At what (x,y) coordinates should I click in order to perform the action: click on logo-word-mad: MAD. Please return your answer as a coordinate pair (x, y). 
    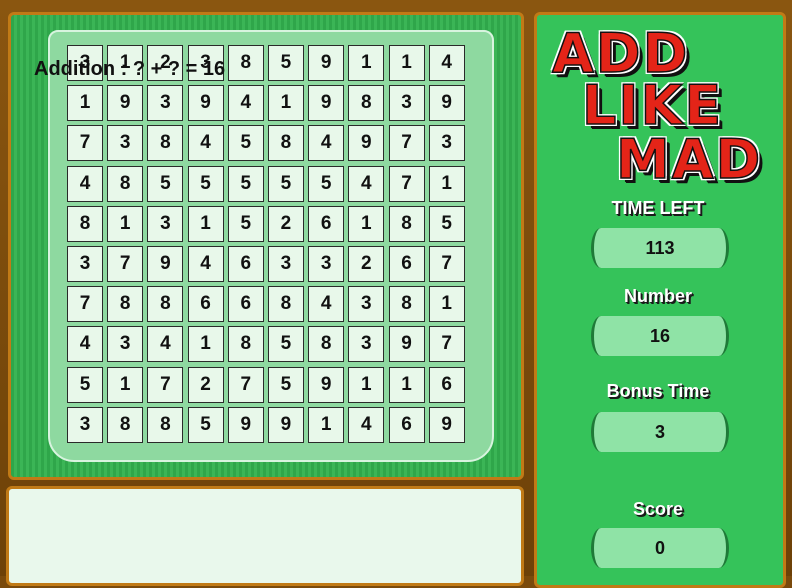
    Looking at the image, I should click on (689, 159).